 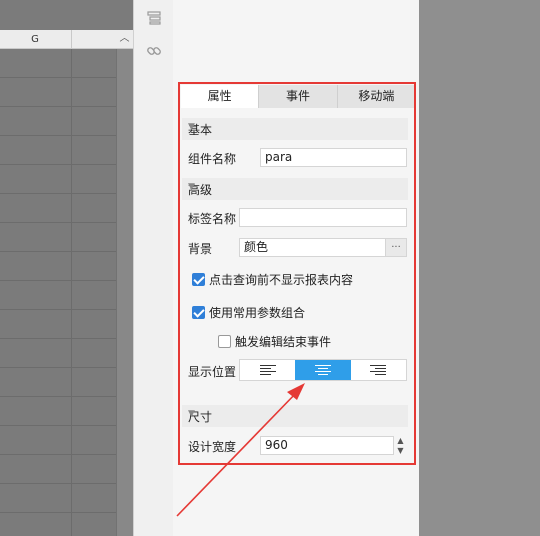 What do you see at coordinates (153, 268) in the screenshot?
I see `tool-strip` at bounding box center [153, 268].